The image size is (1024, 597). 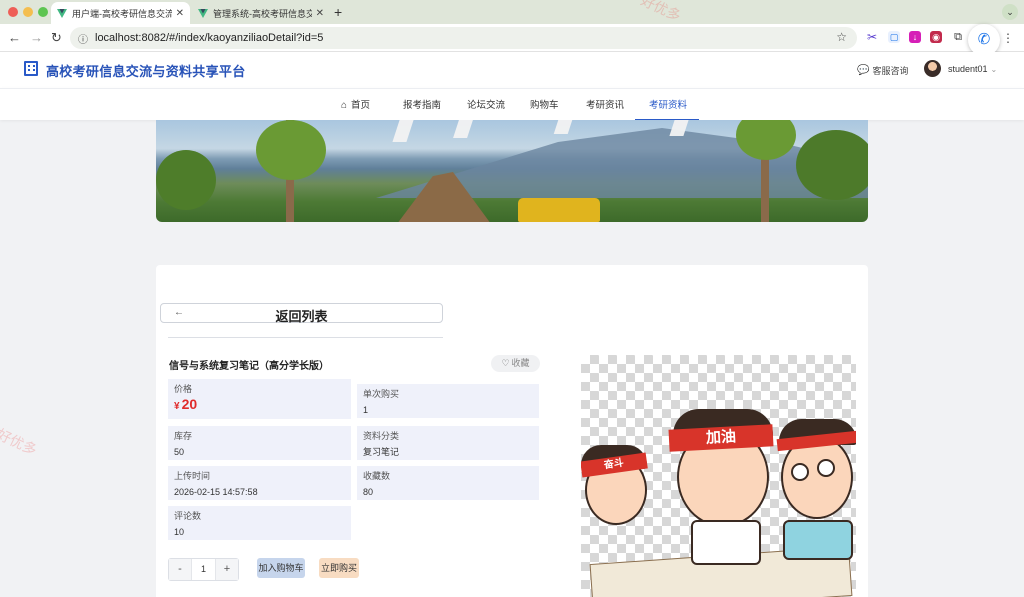 I want to click on site-header: 高校考研信息交流与资料共享平台 💬 客服咨询 student01 ⌄, so click(x=512, y=70).